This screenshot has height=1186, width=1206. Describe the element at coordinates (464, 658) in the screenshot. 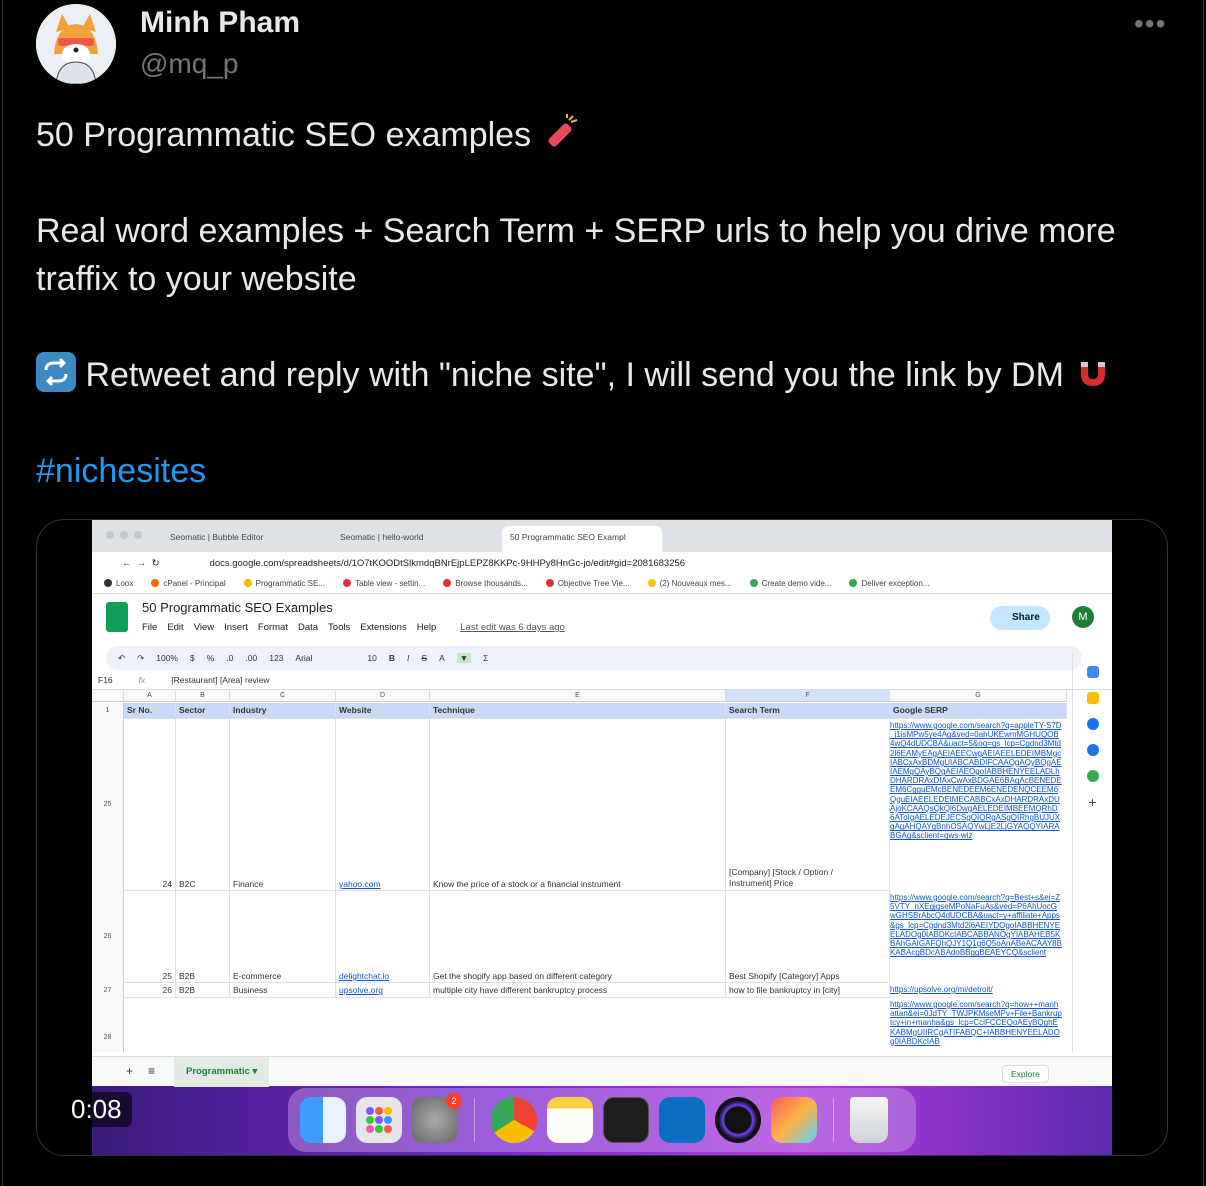

I see `filter-icon: ▼` at that location.